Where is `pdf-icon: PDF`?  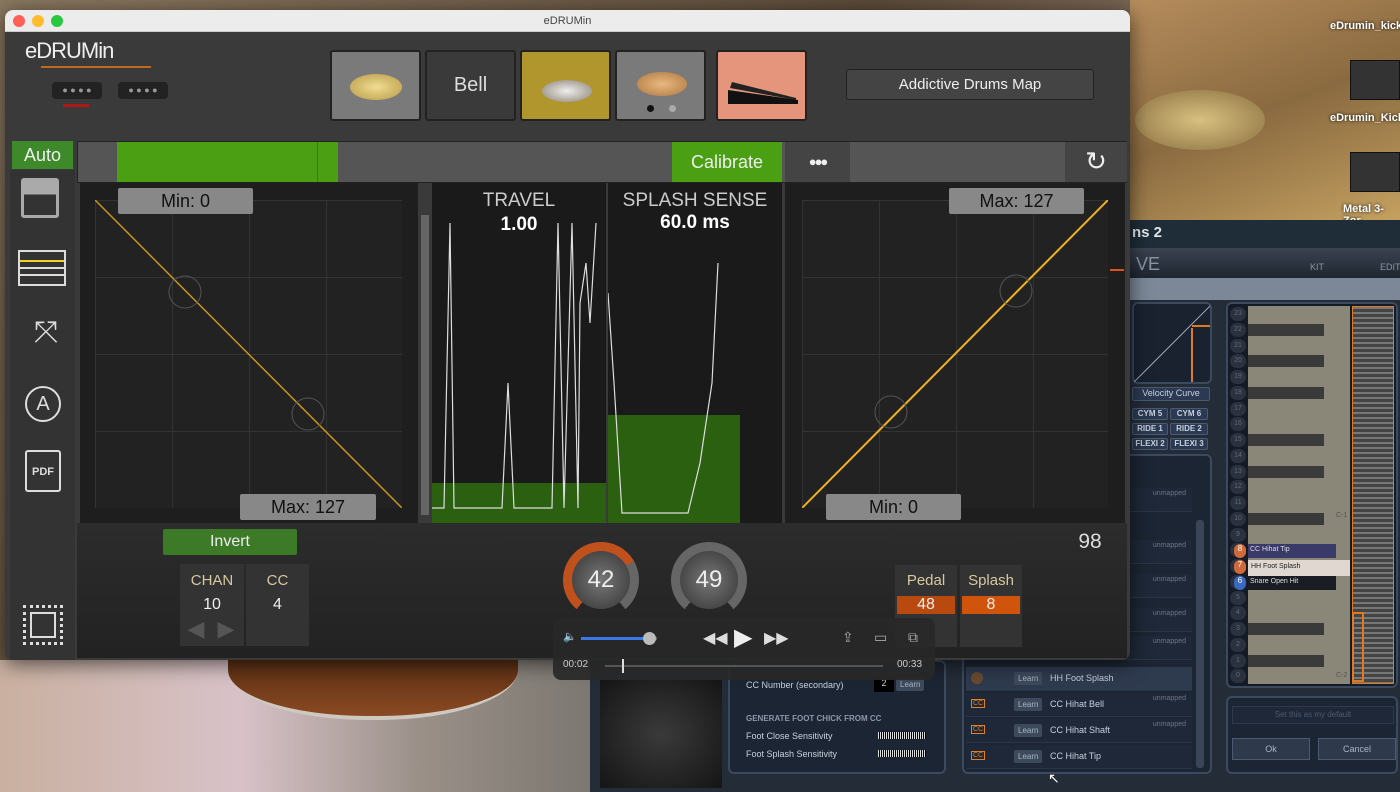 pdf-icon: PDF is located at coordinates (43, 471).